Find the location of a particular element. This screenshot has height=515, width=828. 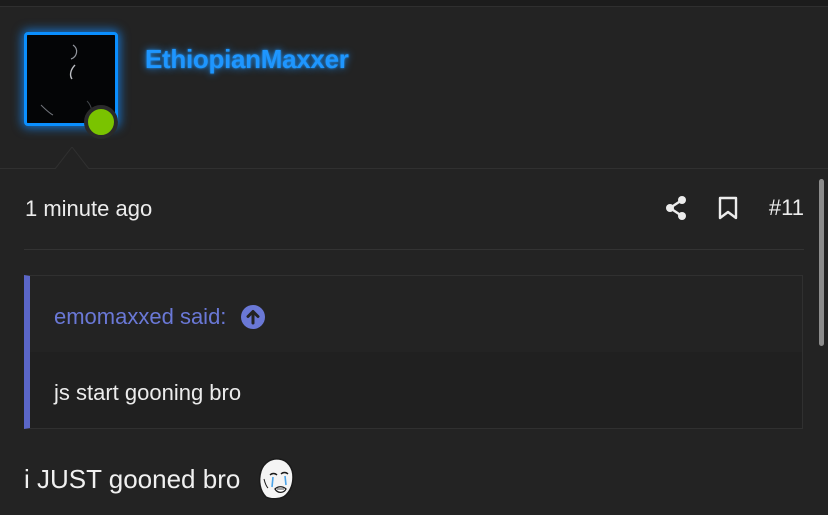

arrow-up-circle-icon is located at coordinates (253, 317).